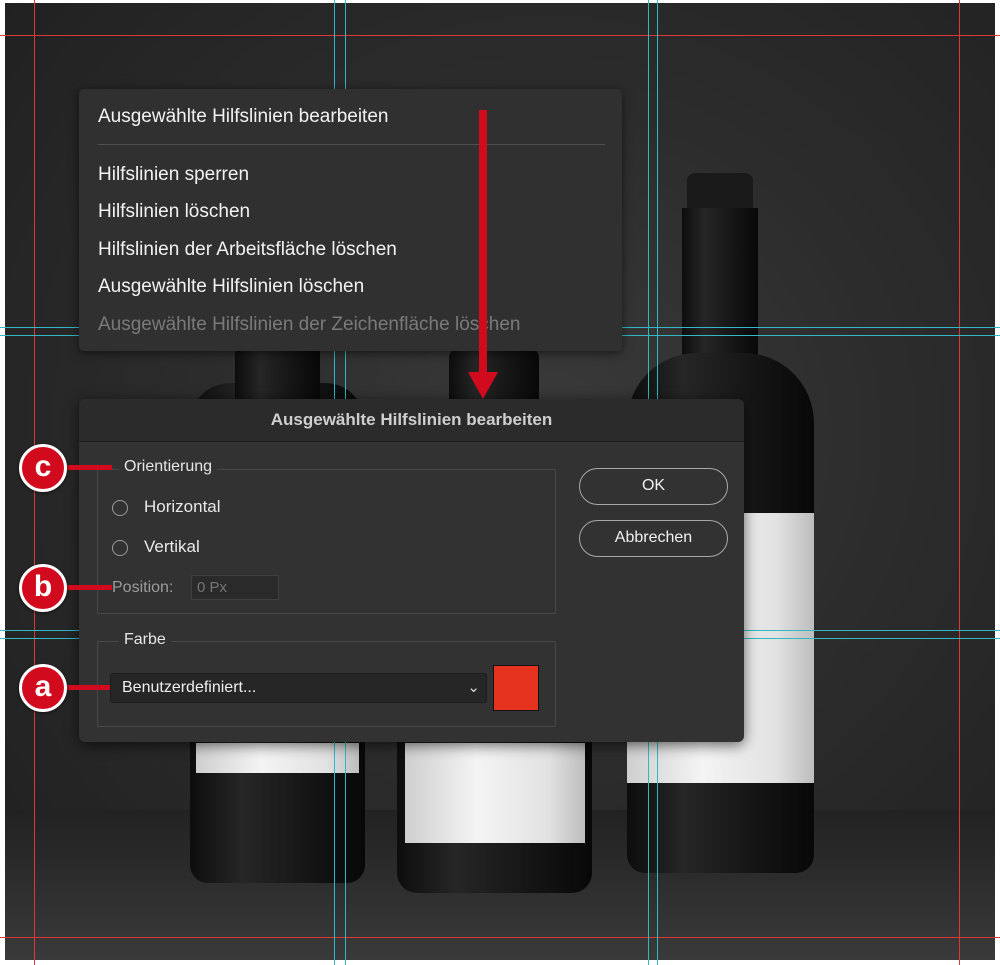 The width and height of the screenshot is (1000, 965). I want to click on annotation-arrow-head, so click(483, 385).